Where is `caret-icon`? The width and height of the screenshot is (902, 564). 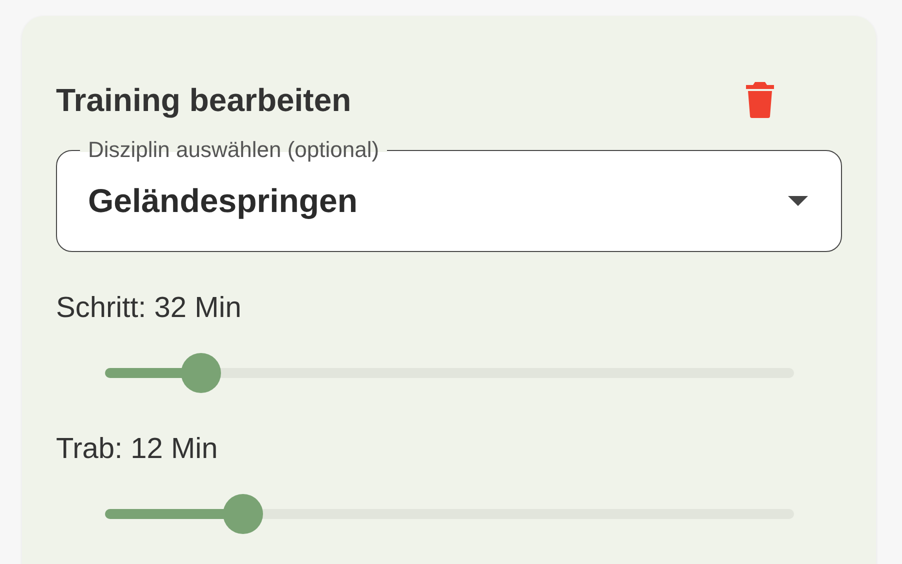
caret-icon is located at coordinates (798, 201).